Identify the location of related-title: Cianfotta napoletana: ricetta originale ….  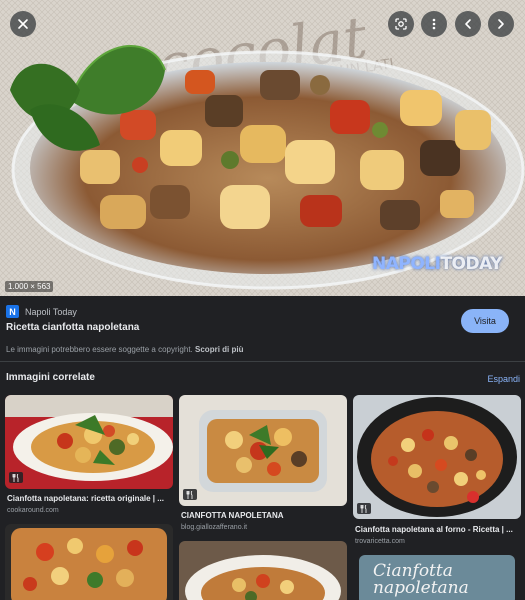
(85, 498).